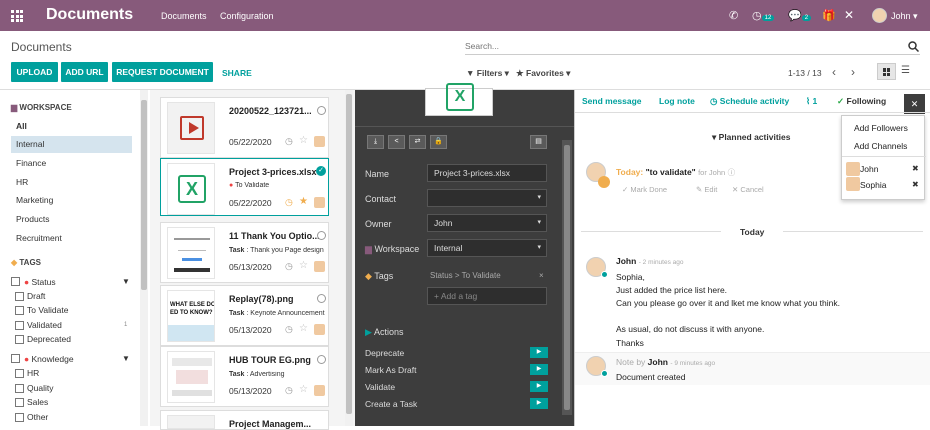 The image size is (930, 430). What do you see at coordinates (873, 185) in the screenshot?
I see `follower-sophia: Sophia` at bounding box center [873, 185].